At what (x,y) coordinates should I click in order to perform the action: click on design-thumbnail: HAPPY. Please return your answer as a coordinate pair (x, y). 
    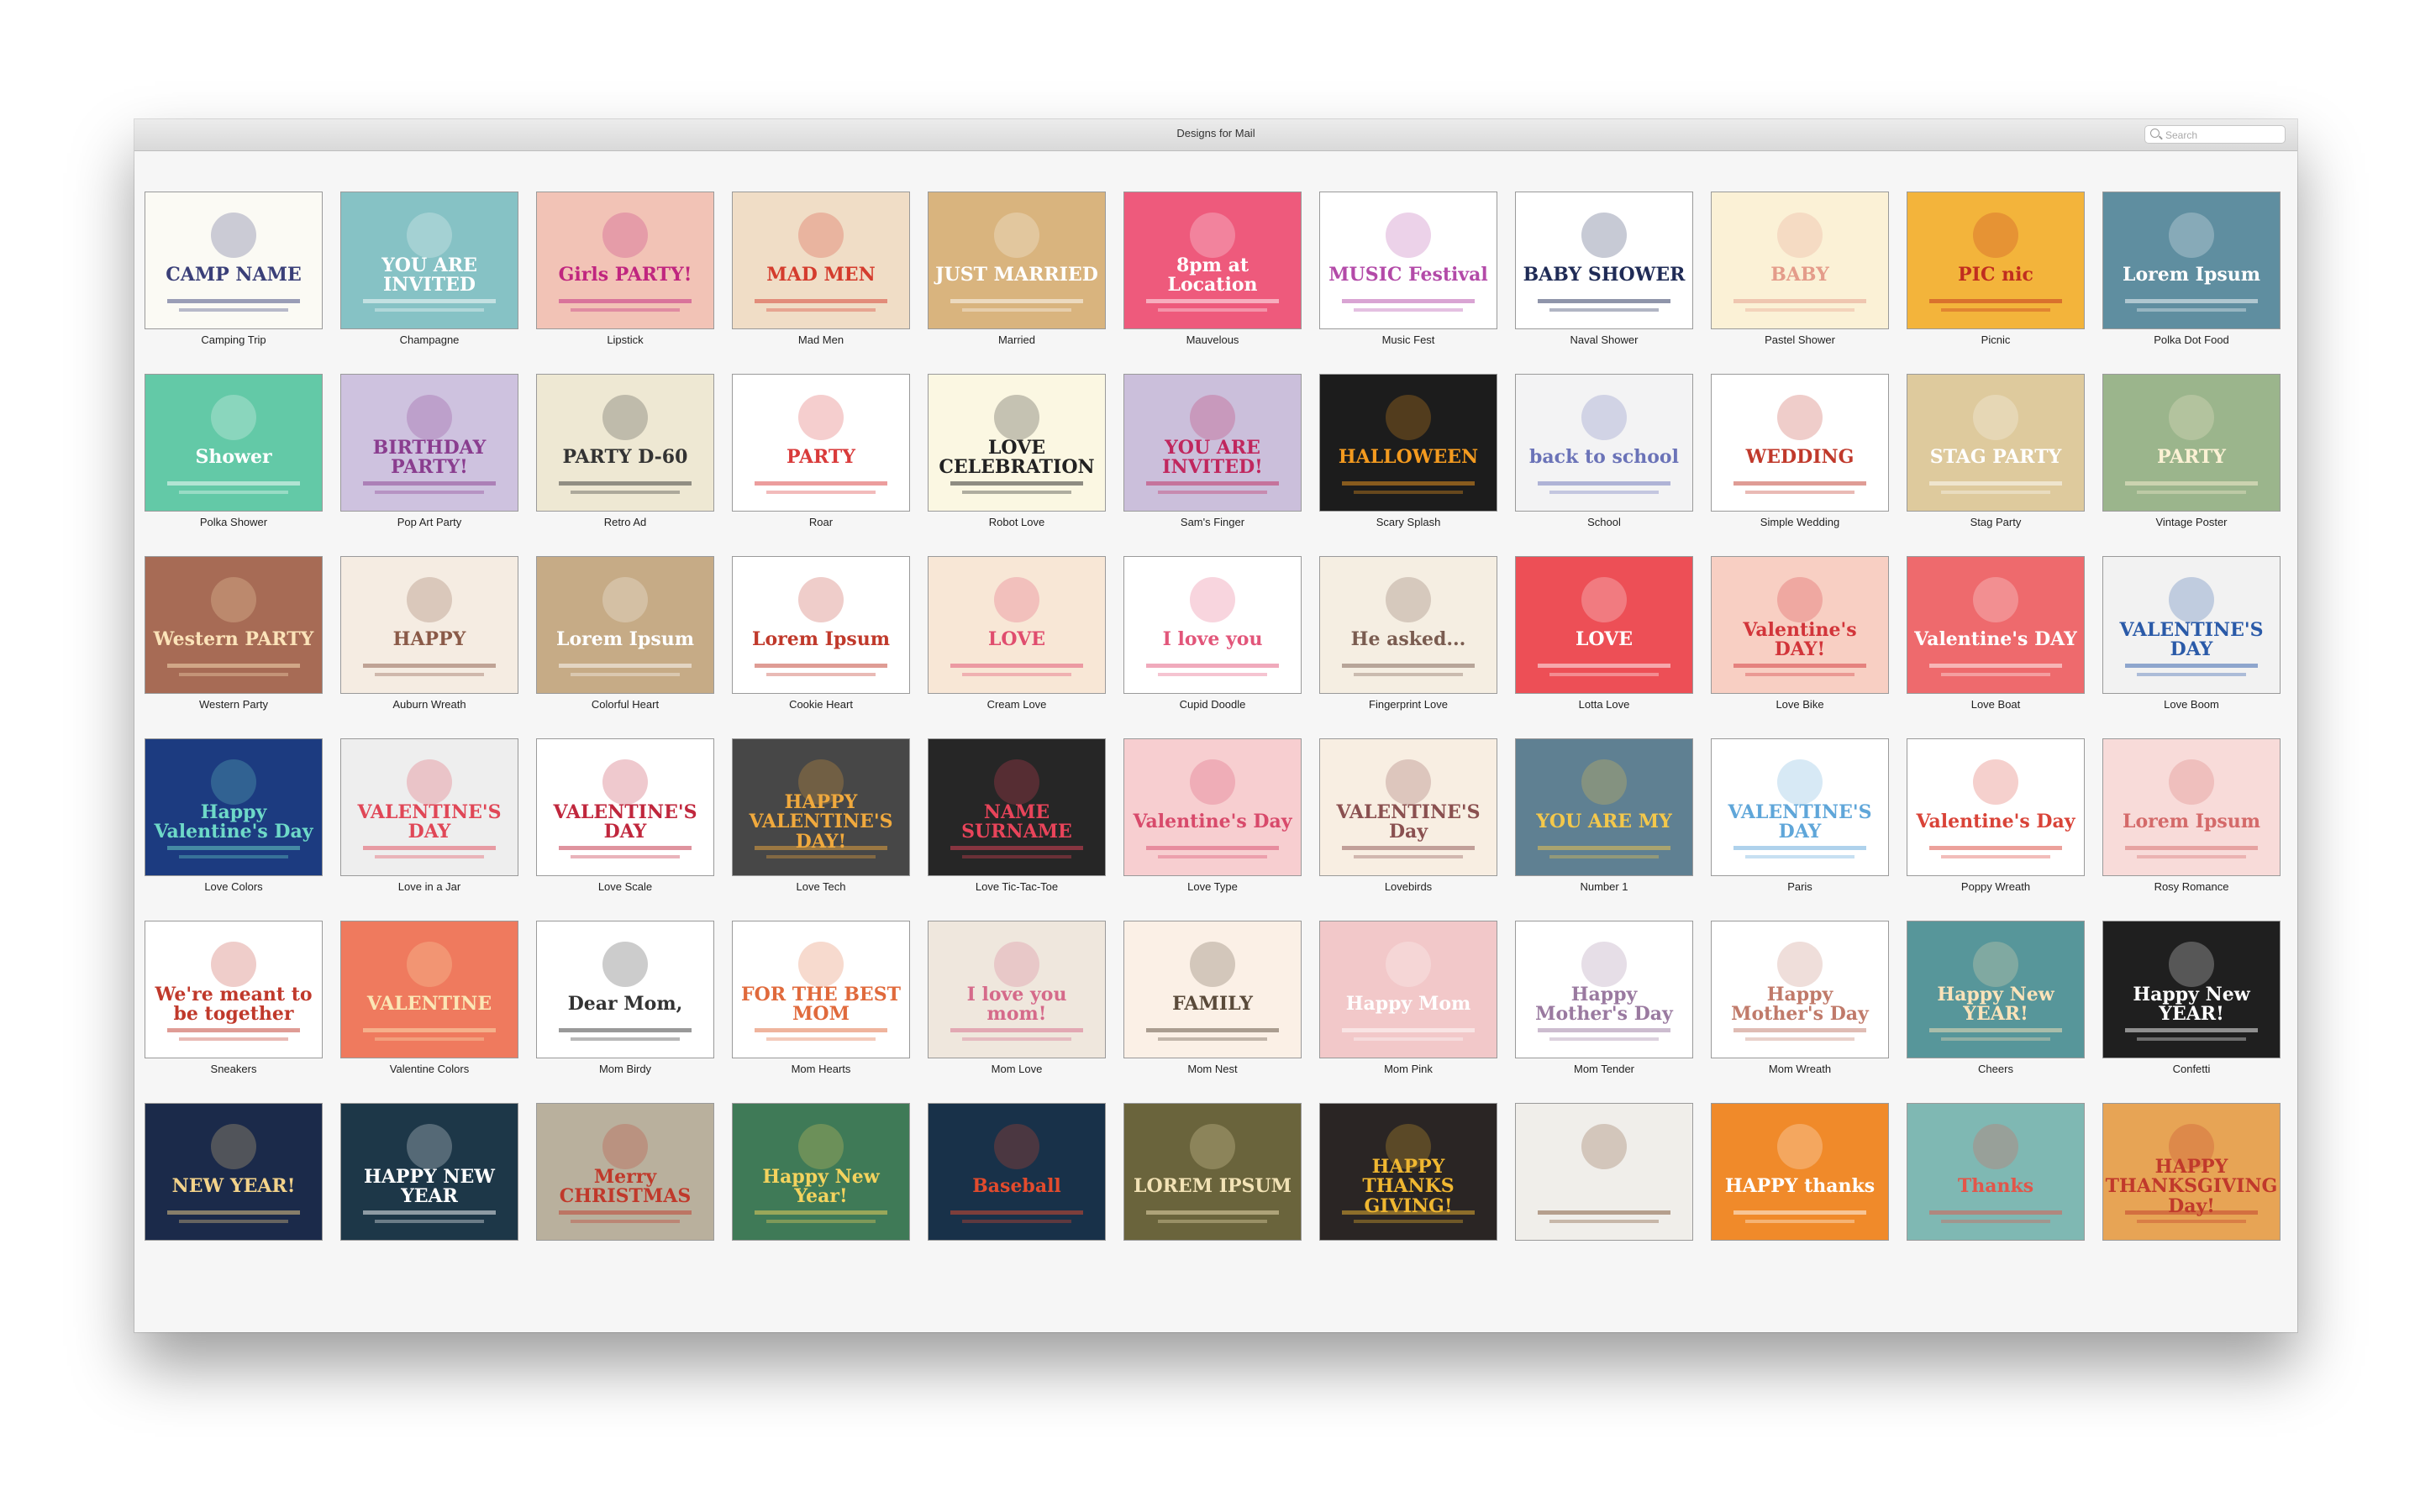
    Looking at the image, I should click on (429, 625).